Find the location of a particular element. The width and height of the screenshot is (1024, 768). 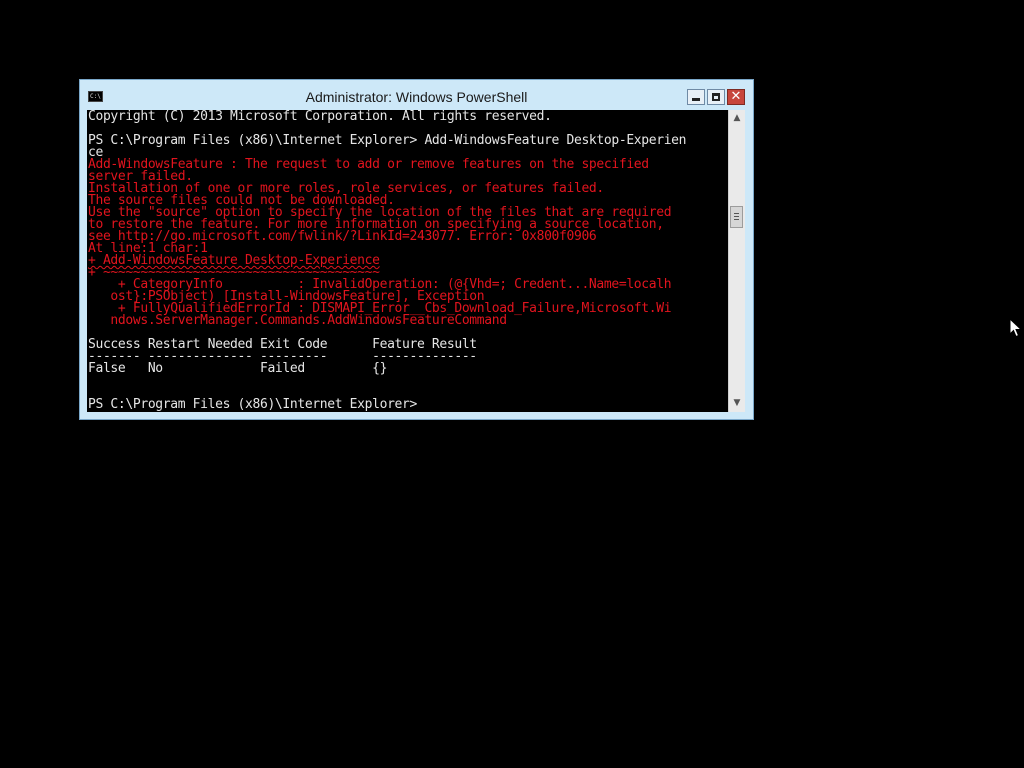

scrollbar-thumb is located at coordinates (736, 217).